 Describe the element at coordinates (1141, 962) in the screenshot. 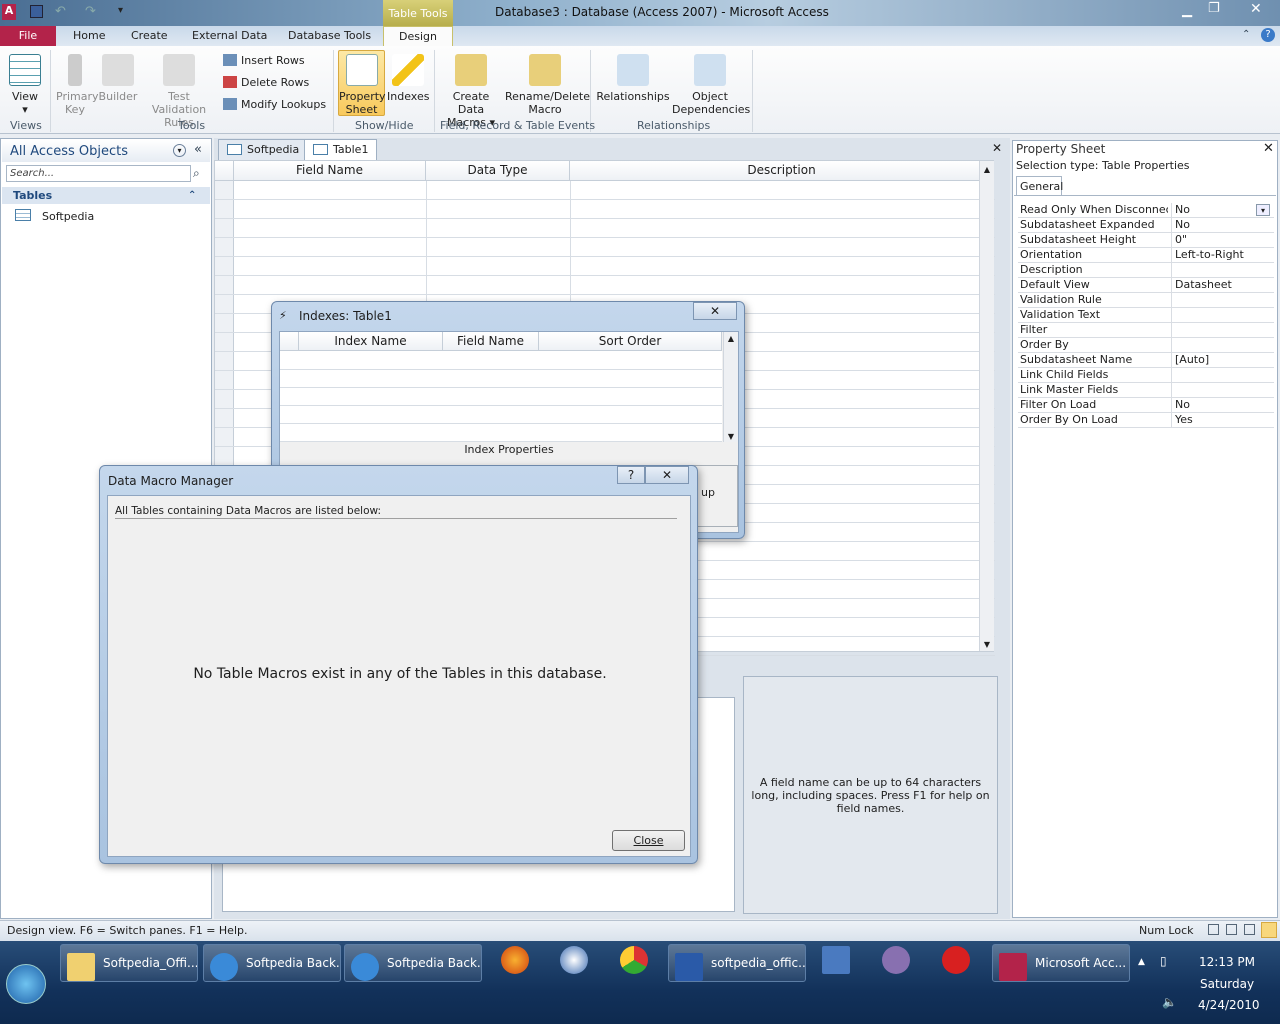

I see `show-hidden-icons: ▲` at that location.